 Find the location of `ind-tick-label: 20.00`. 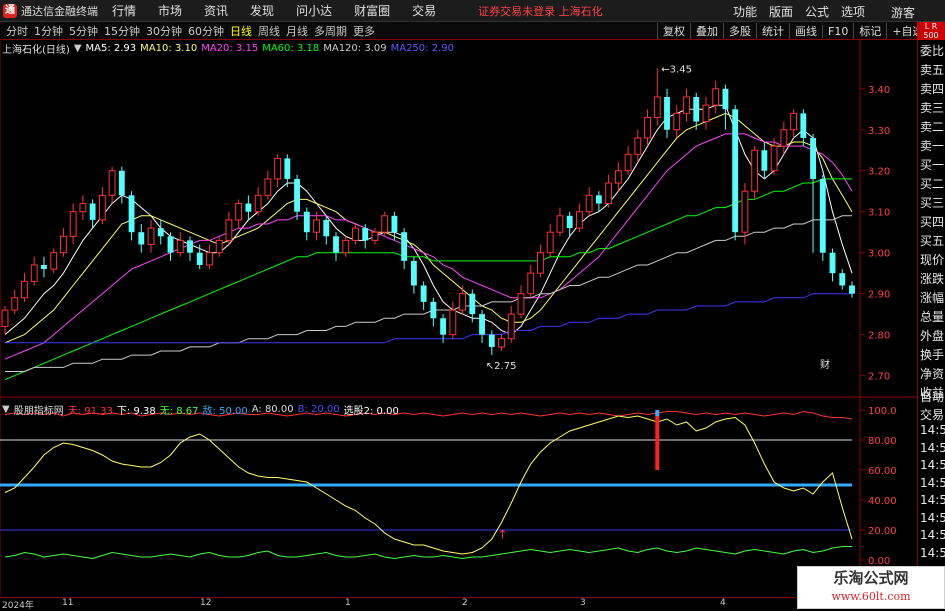

ind-tick-label: 20.00 is located at coordinates (882, 531).